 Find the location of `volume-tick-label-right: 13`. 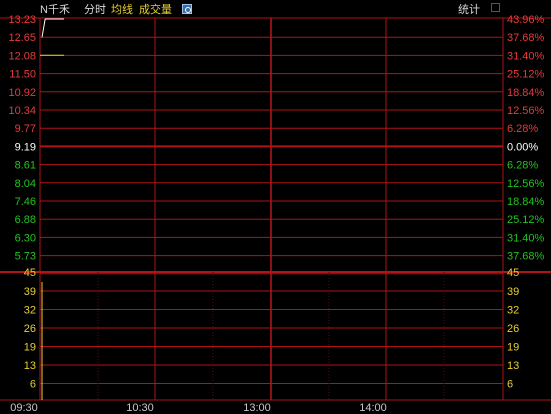

volume-tick-label-right: 13 is located at coordinates (513, 366).